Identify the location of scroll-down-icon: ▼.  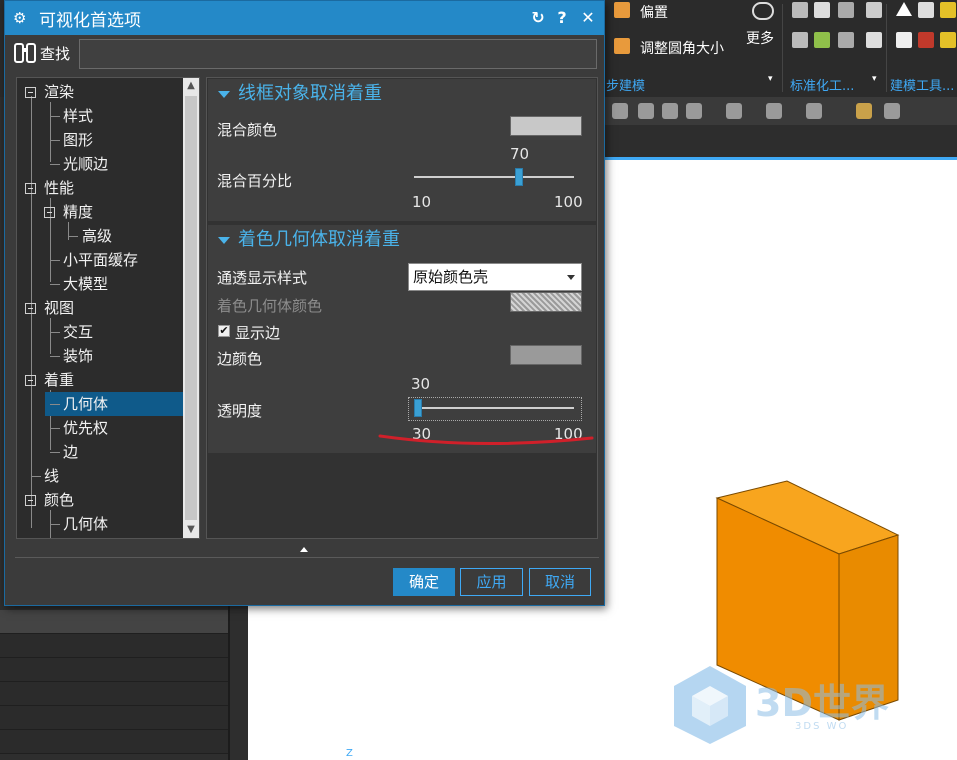
(191, 530).